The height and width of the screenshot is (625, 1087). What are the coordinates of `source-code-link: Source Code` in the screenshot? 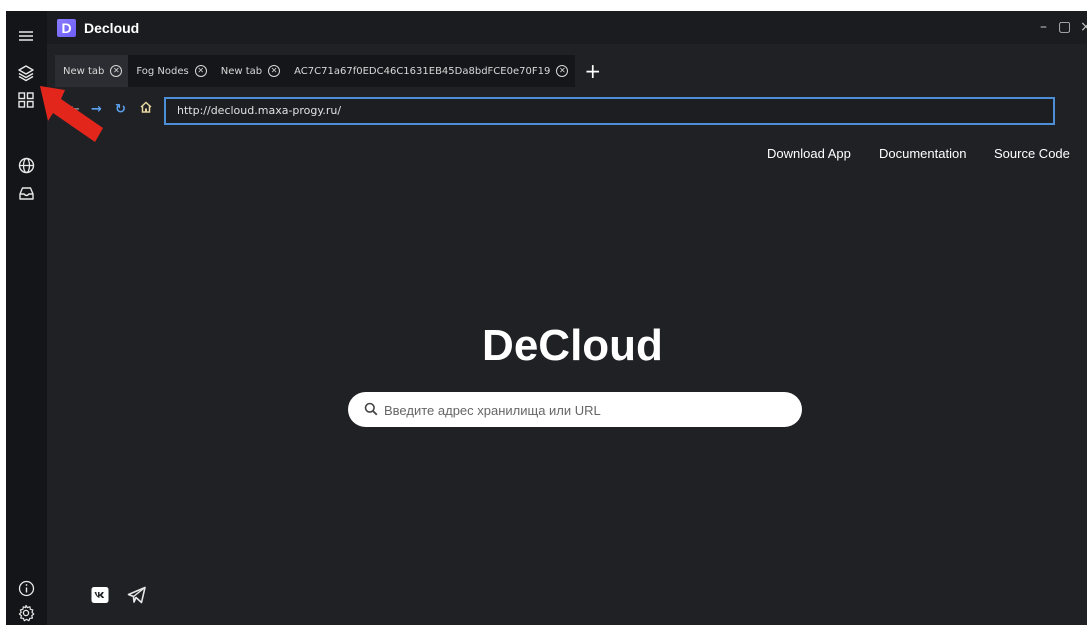 It's located at (1032, 153).